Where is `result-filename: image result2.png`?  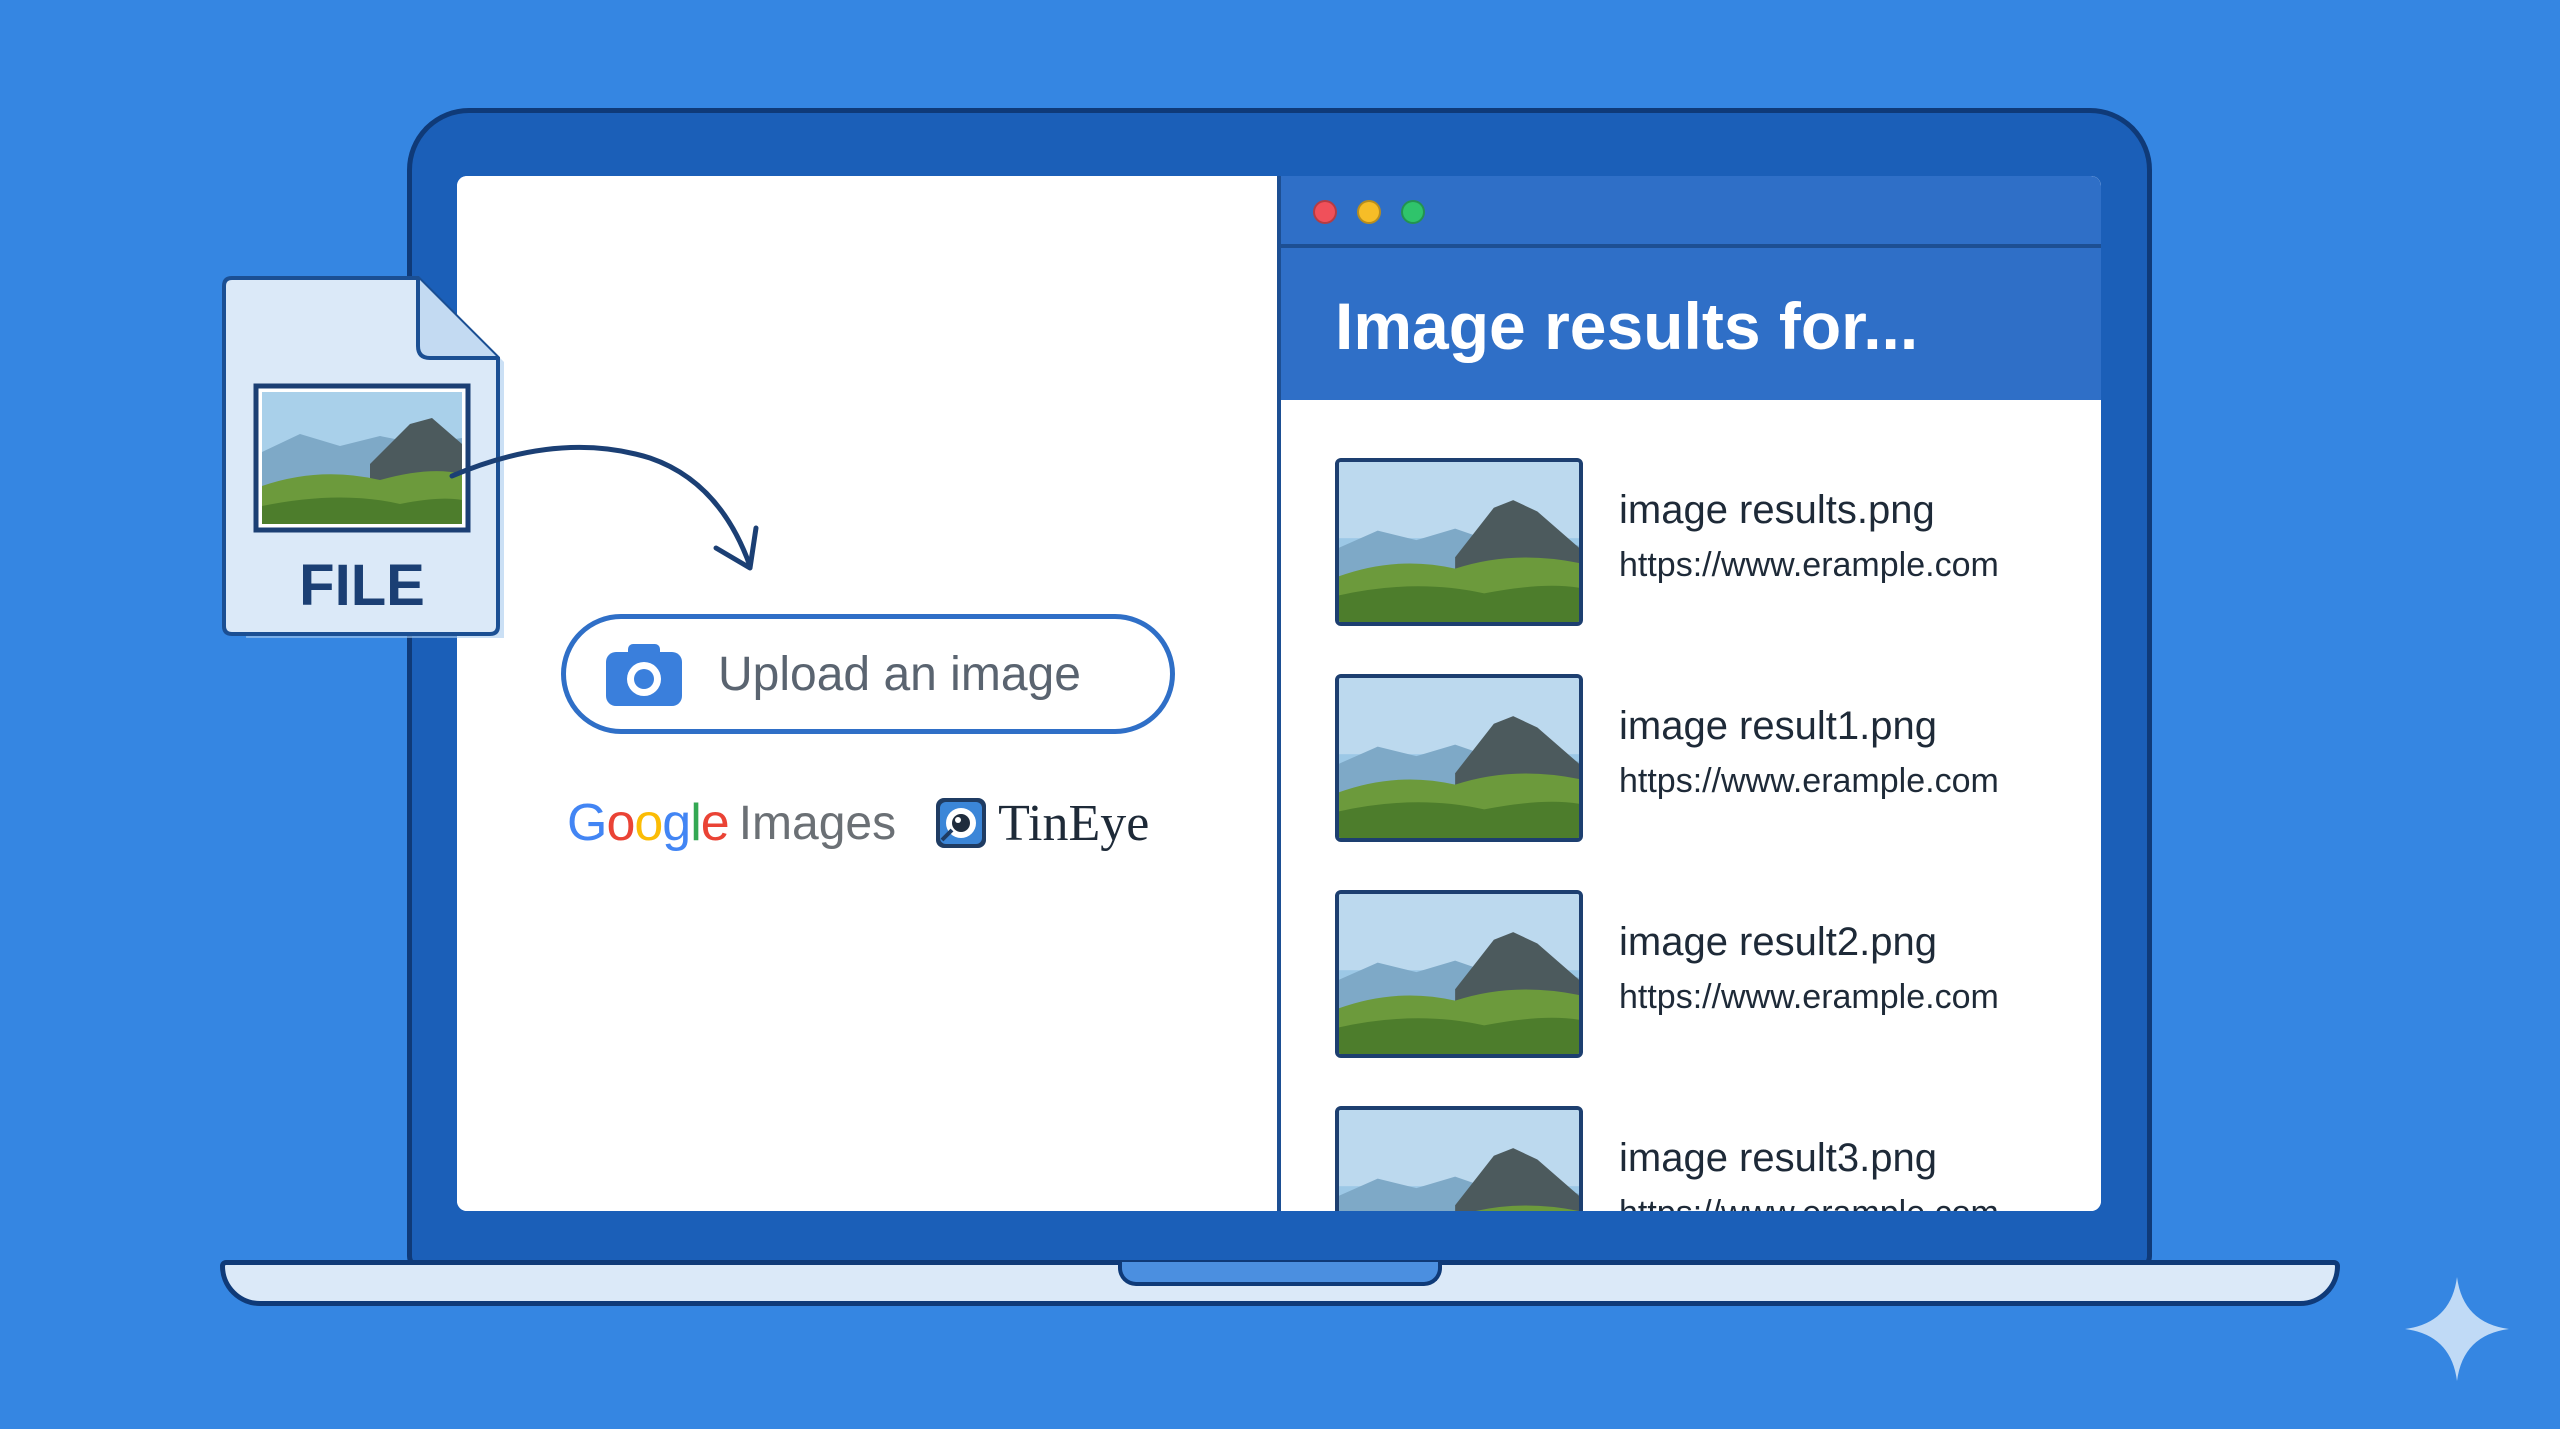
result-filename: image result2.png is located at coordinates (1778, 942).